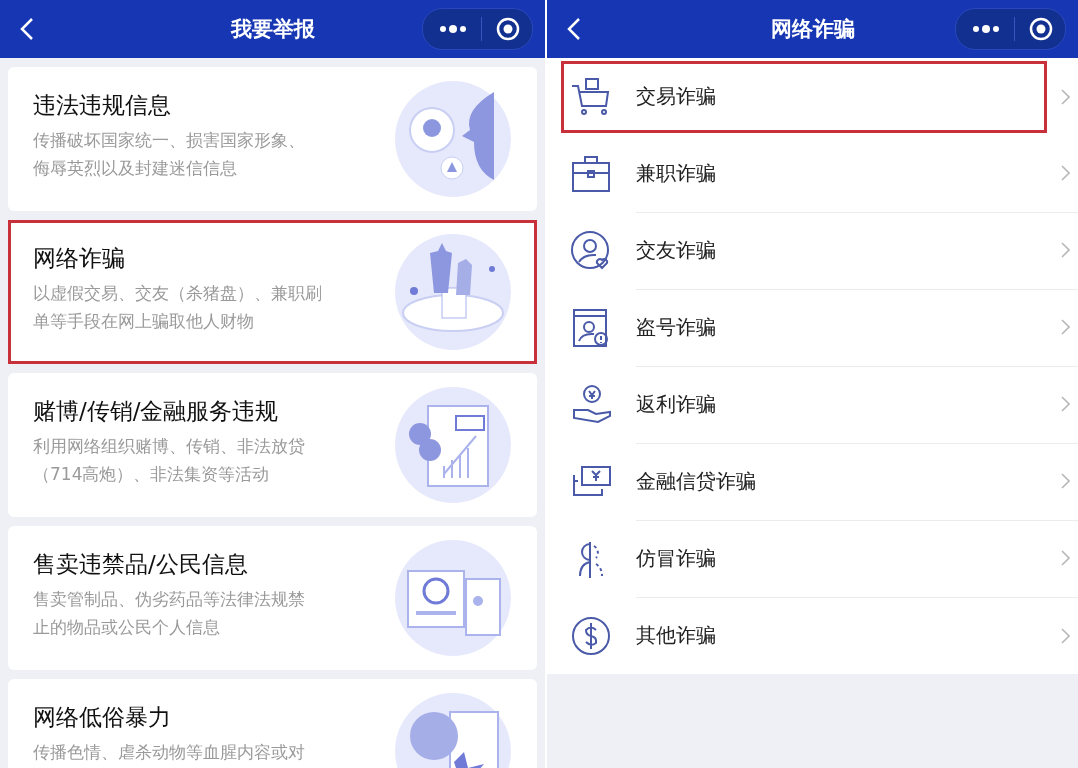 This screenshot has height=768, width=1078. I want to click on category-row: 交友诈骗, so click(812, 250).